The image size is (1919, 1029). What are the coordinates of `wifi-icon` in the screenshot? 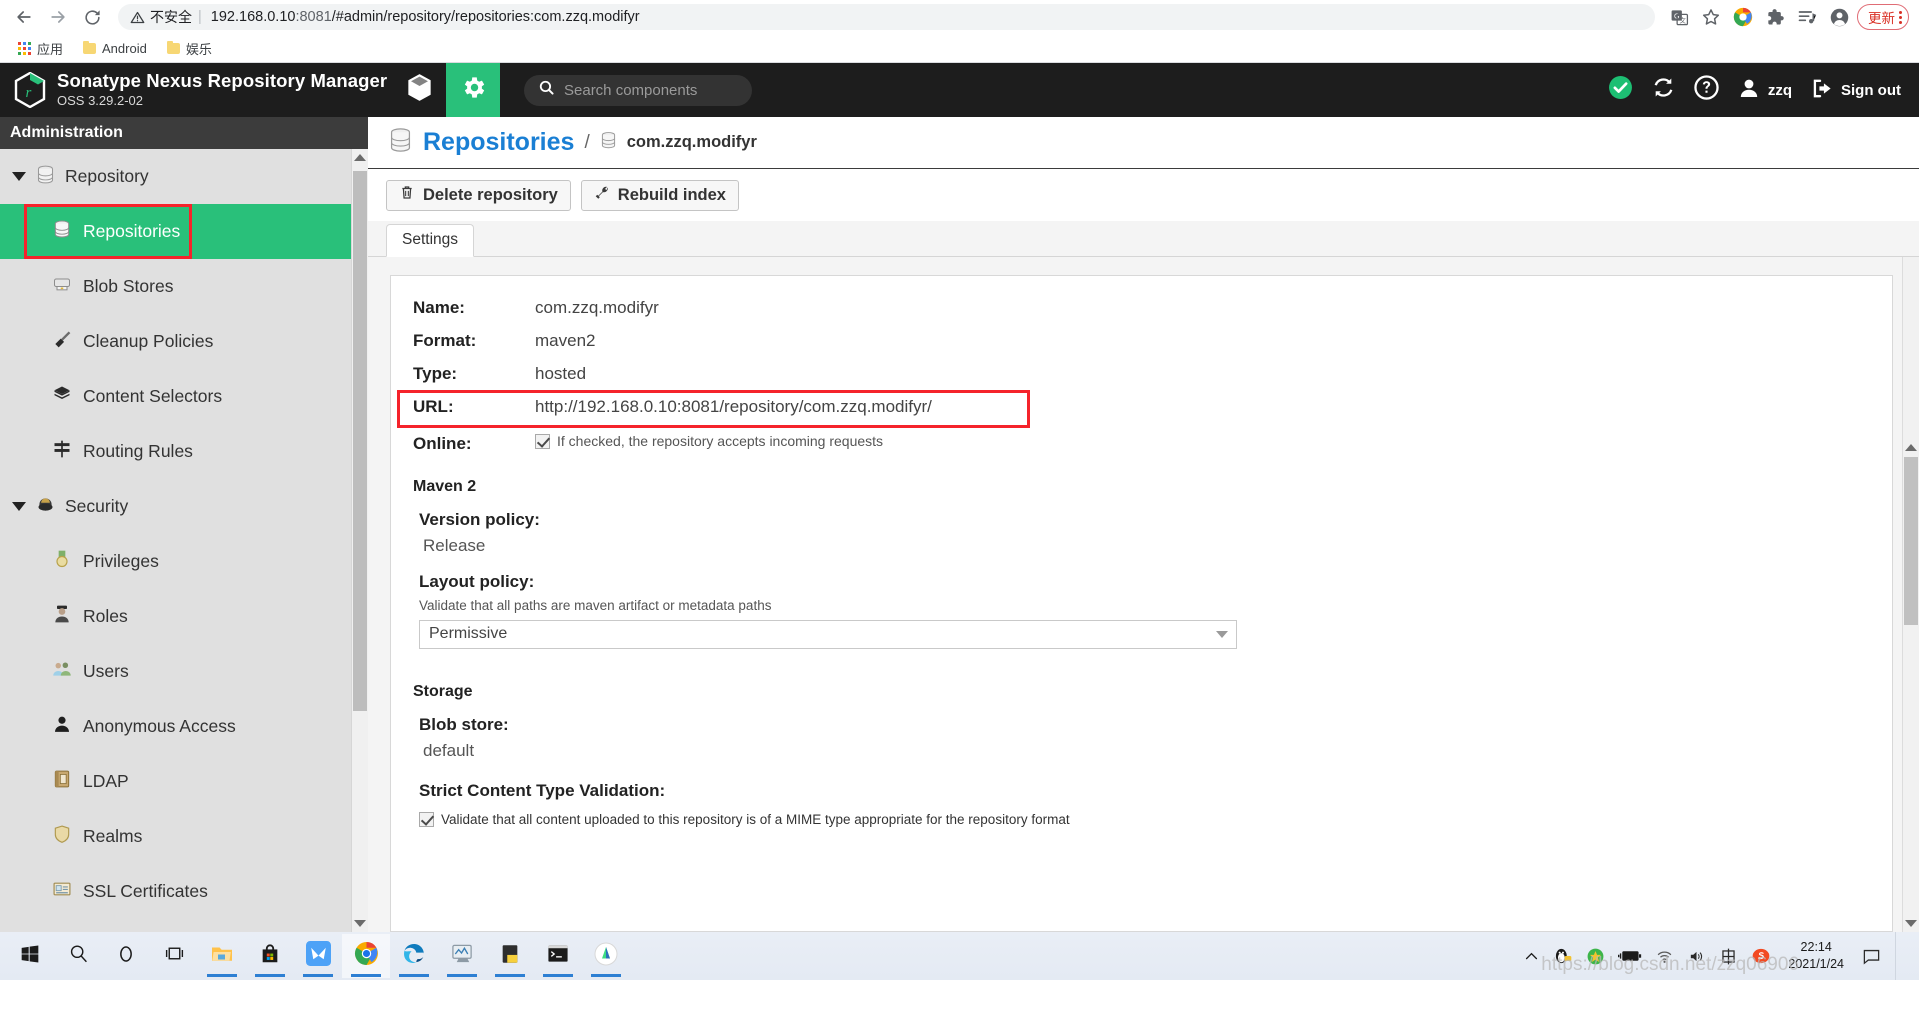 It's located at (1664, 956).